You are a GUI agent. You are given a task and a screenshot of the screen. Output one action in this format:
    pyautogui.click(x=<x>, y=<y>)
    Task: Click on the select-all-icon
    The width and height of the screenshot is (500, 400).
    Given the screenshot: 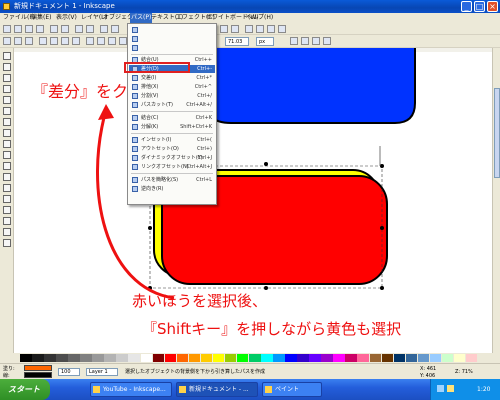 What is the action you would take?
    pyautogui.click(x=7, y=41)
    